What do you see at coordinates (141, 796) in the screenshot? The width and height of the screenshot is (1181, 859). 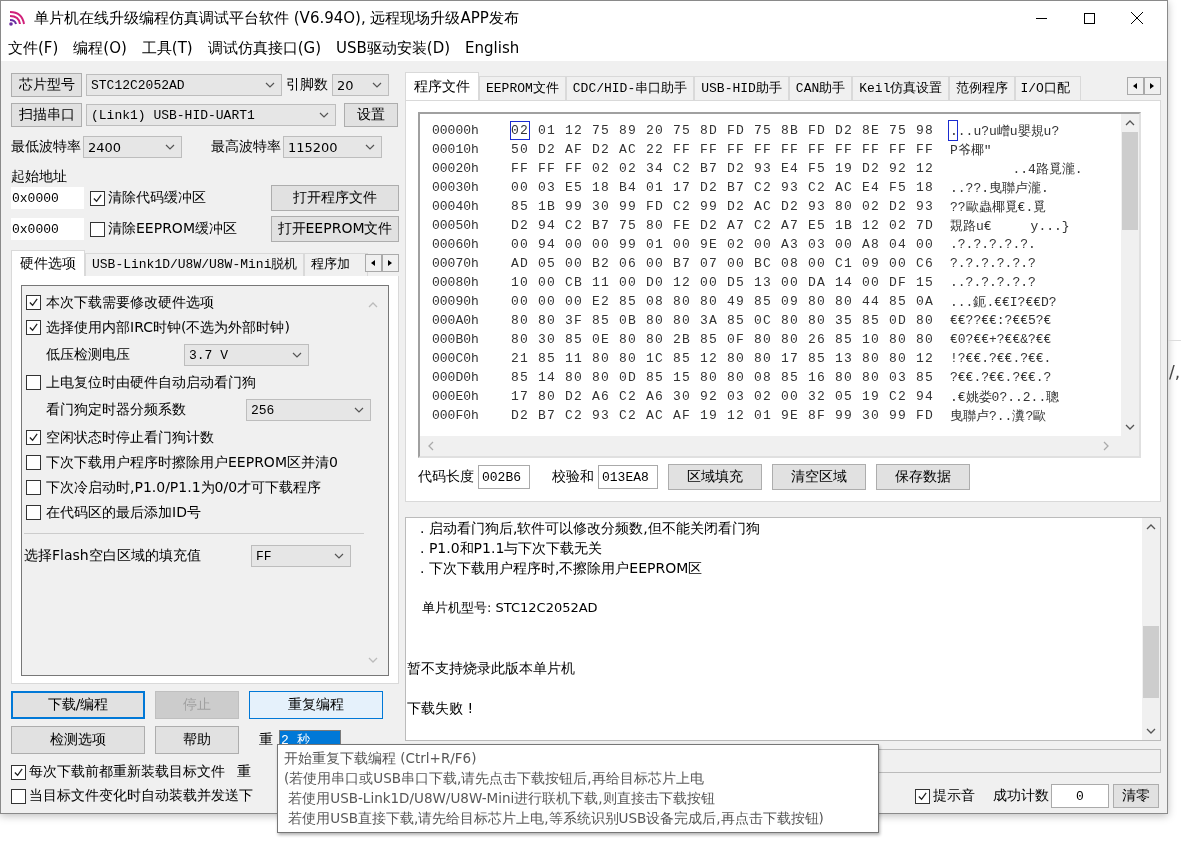 I see `checkbox-label: 当目标文件变化时自动装载并发送下` at bounding box center [141, 796].